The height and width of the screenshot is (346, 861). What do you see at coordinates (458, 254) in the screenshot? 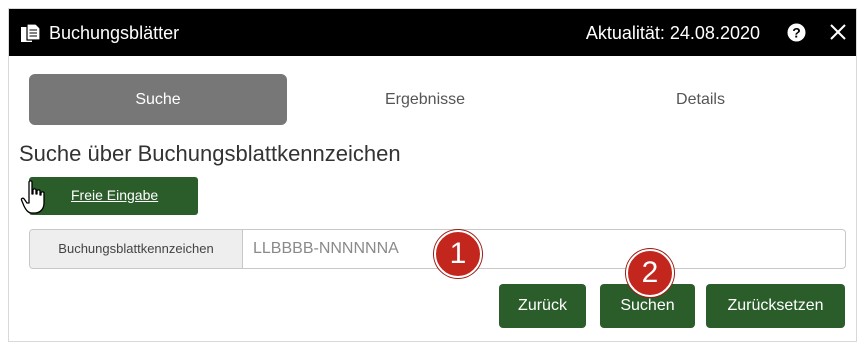
I see `step-callout-1: 1` at bounding box center [458, 254].